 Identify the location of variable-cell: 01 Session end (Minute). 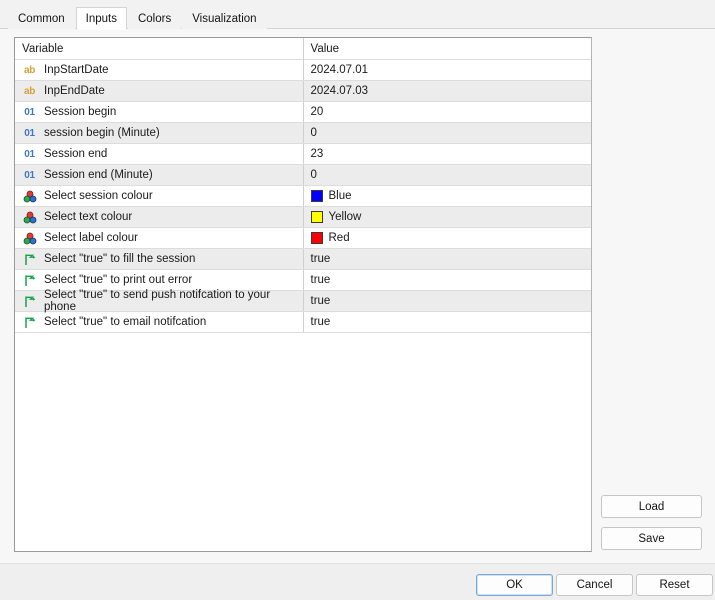
(159, 175).